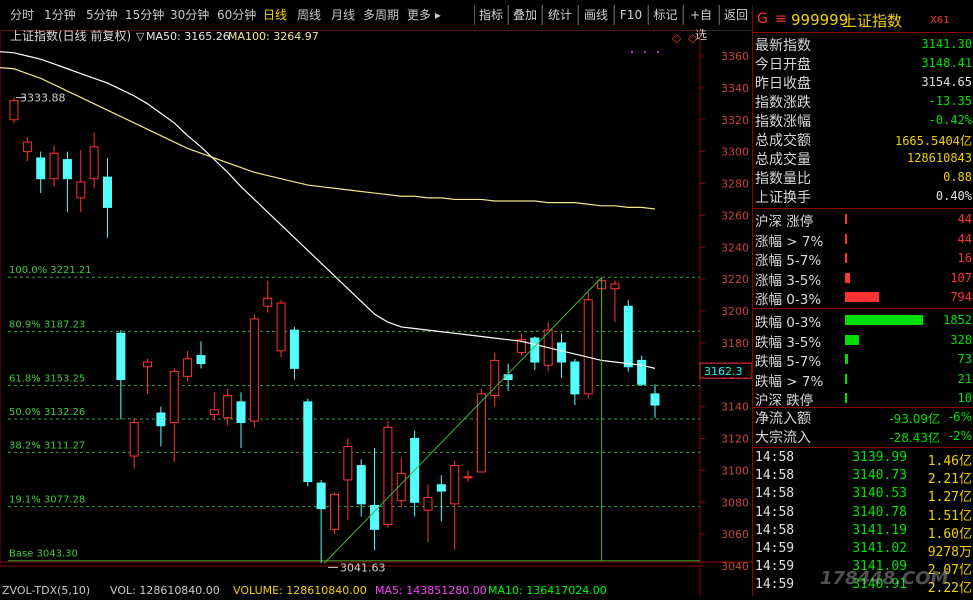 Image resolution: width=973 pixels, height=600 pixels. I want to click on market-tag: X61, so click(940, 20).